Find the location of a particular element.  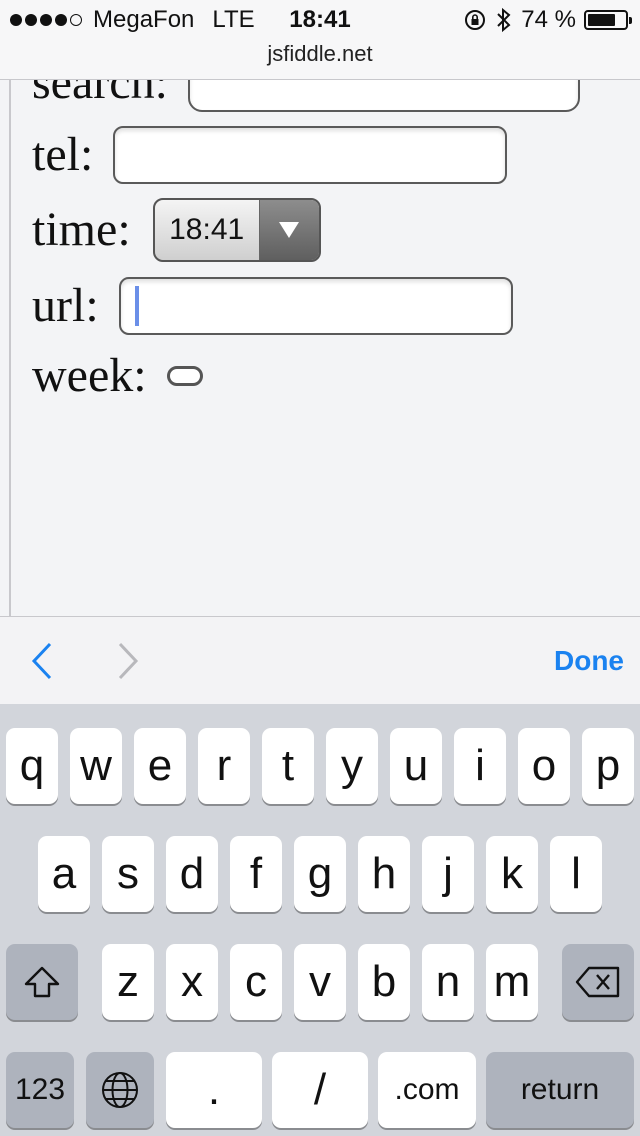

key-e: e is located at coordinates (160, 766).